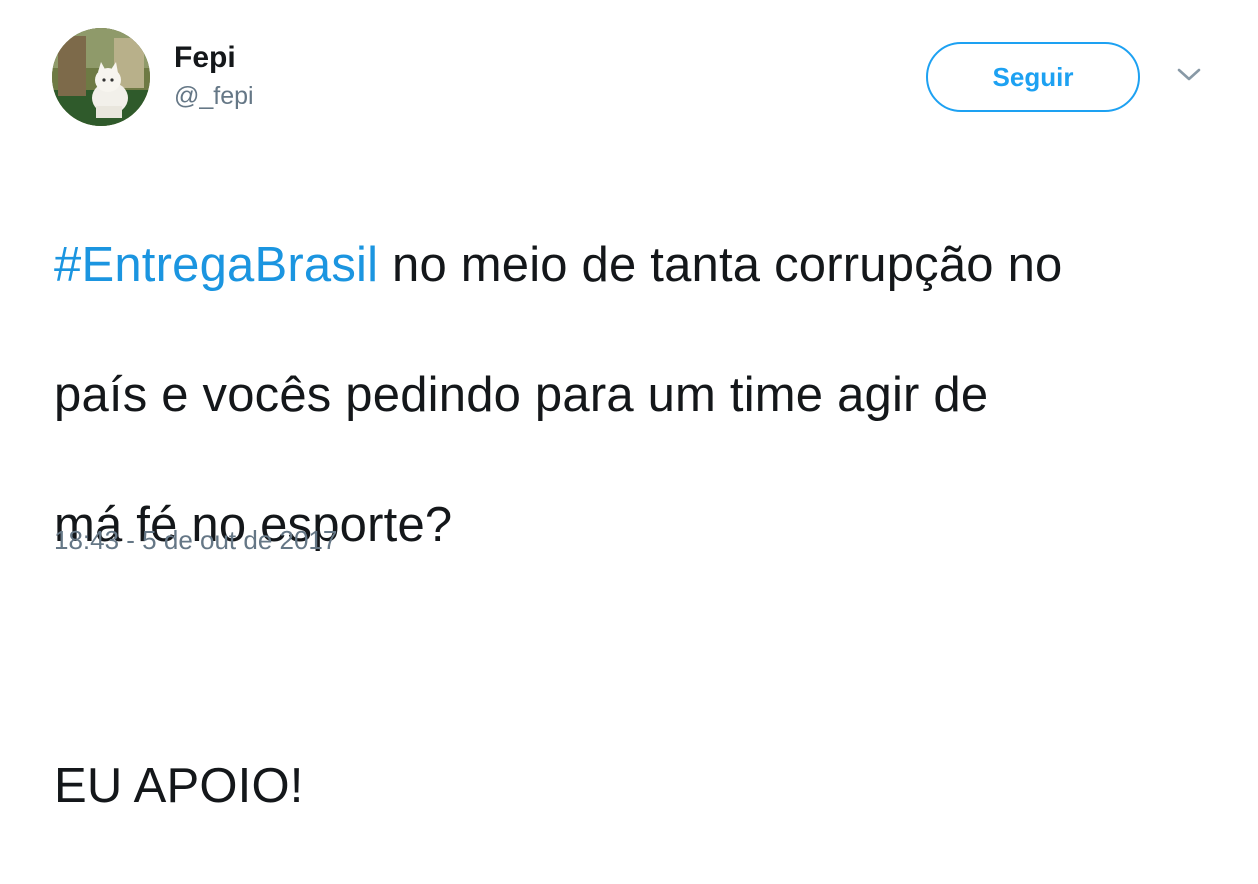  What do you see at coordinates (214, 96) in the screenshot?
I see `author-handle: @_fepi` at bounding box center [214, 96].